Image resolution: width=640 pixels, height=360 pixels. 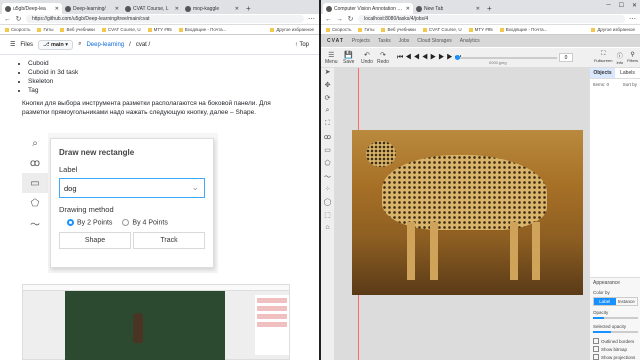 What do you see at coordinates (605, 301) in the screenshot?
I see `color-by-label-option: Label` at bounding box center [605, 301].